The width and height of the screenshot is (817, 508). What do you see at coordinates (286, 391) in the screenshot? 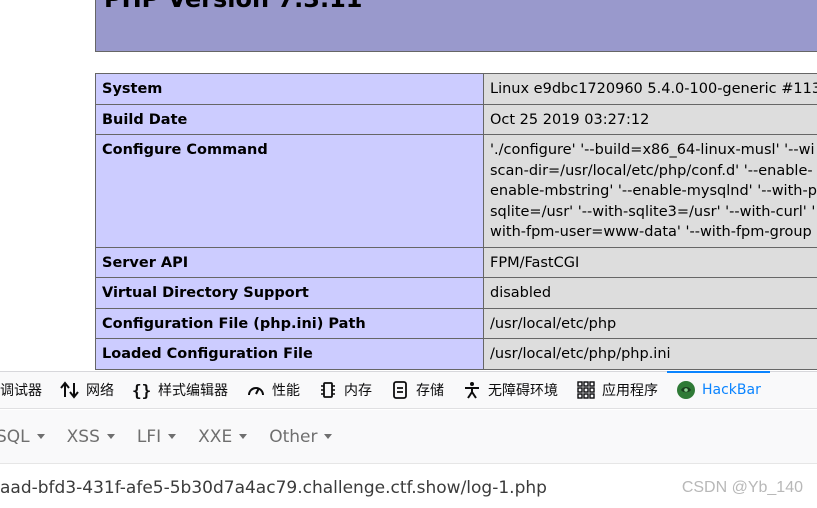
I see `tab-performance-label: 性能` at bounding box center [286, 391].